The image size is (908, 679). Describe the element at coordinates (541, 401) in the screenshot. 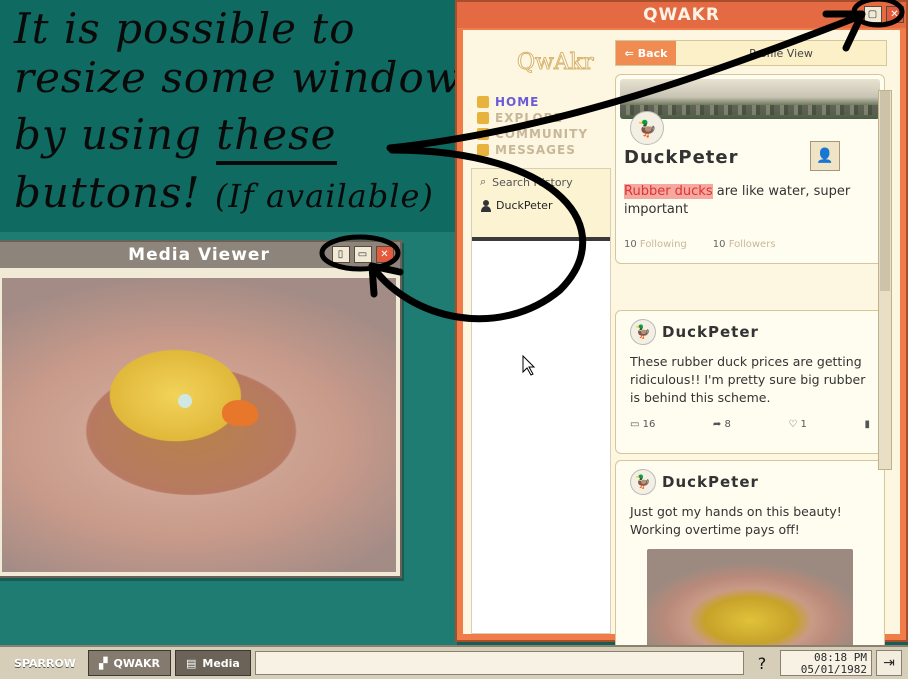

I see `search-history-panel: ⌕ Search History DuckPeter` at that location.